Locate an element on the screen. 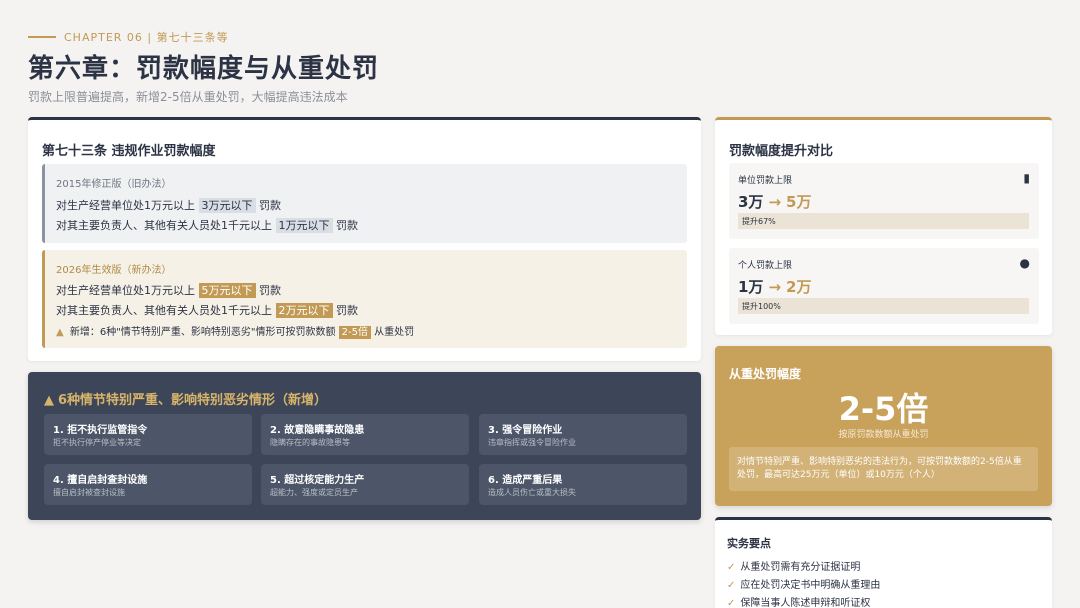 This screenshot has height=608, width=1080. situation-title: 5. 超过核定能力生产 is located at coordinates (317, 480).